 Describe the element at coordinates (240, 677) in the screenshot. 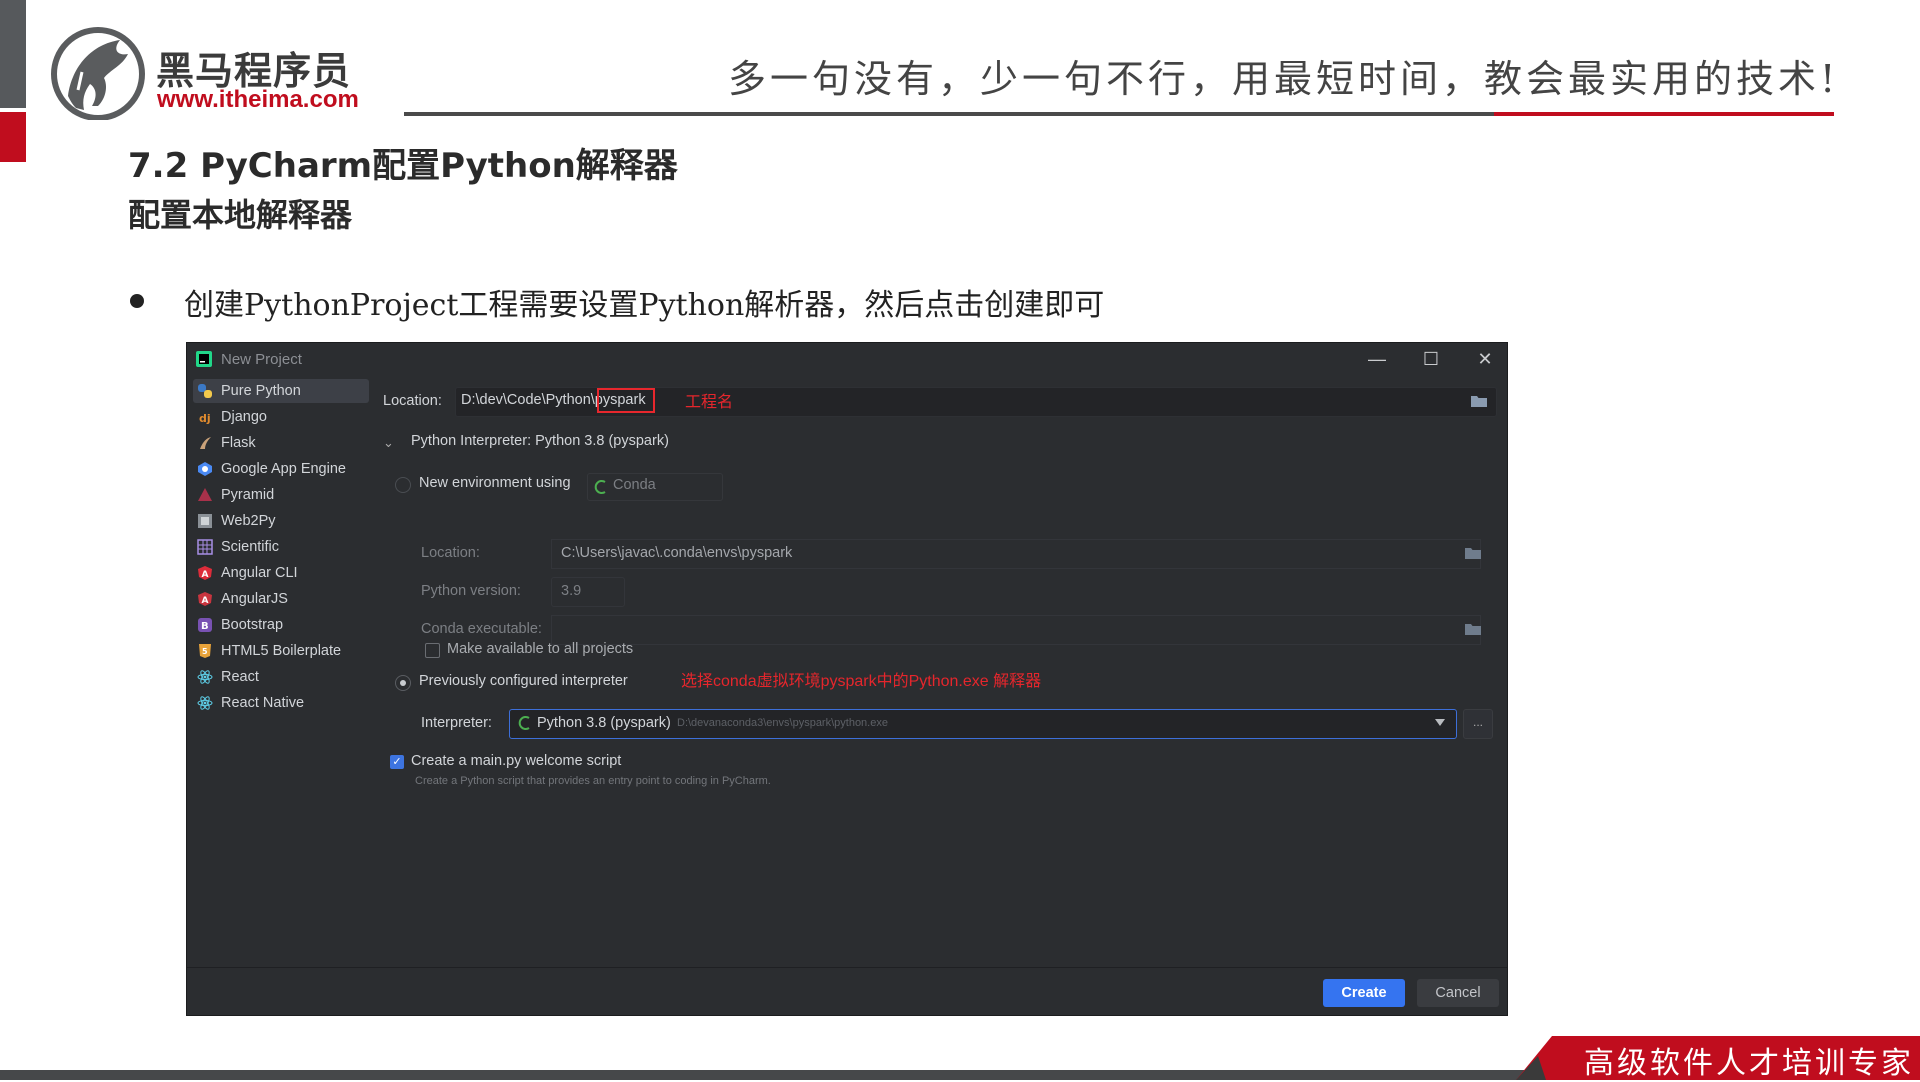

I see `sidebar-item-label: React` at that location.